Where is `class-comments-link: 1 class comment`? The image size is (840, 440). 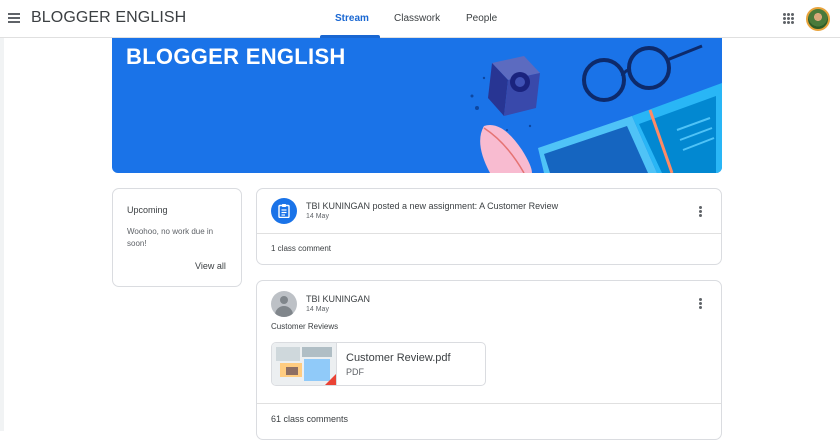
class-comments-link: 1 class comment is located at coordinates (301, 248).